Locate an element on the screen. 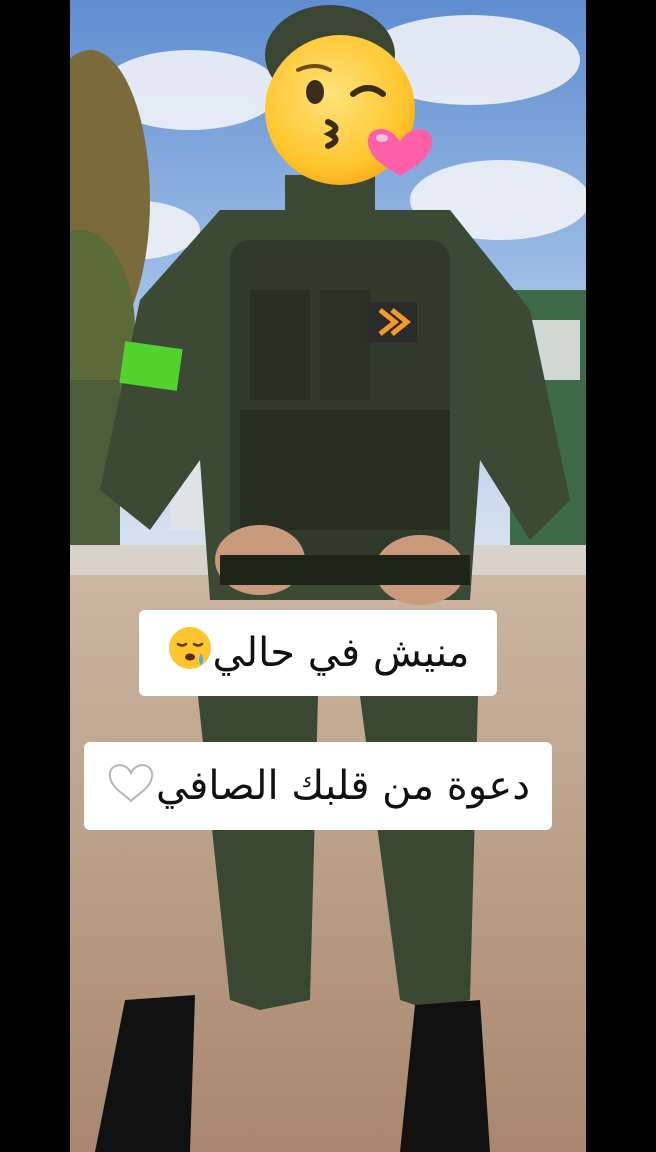 Image resolution: width=656 pixels, height=1152 pixels. white-heart-icon is located at coordinates (131, 786).